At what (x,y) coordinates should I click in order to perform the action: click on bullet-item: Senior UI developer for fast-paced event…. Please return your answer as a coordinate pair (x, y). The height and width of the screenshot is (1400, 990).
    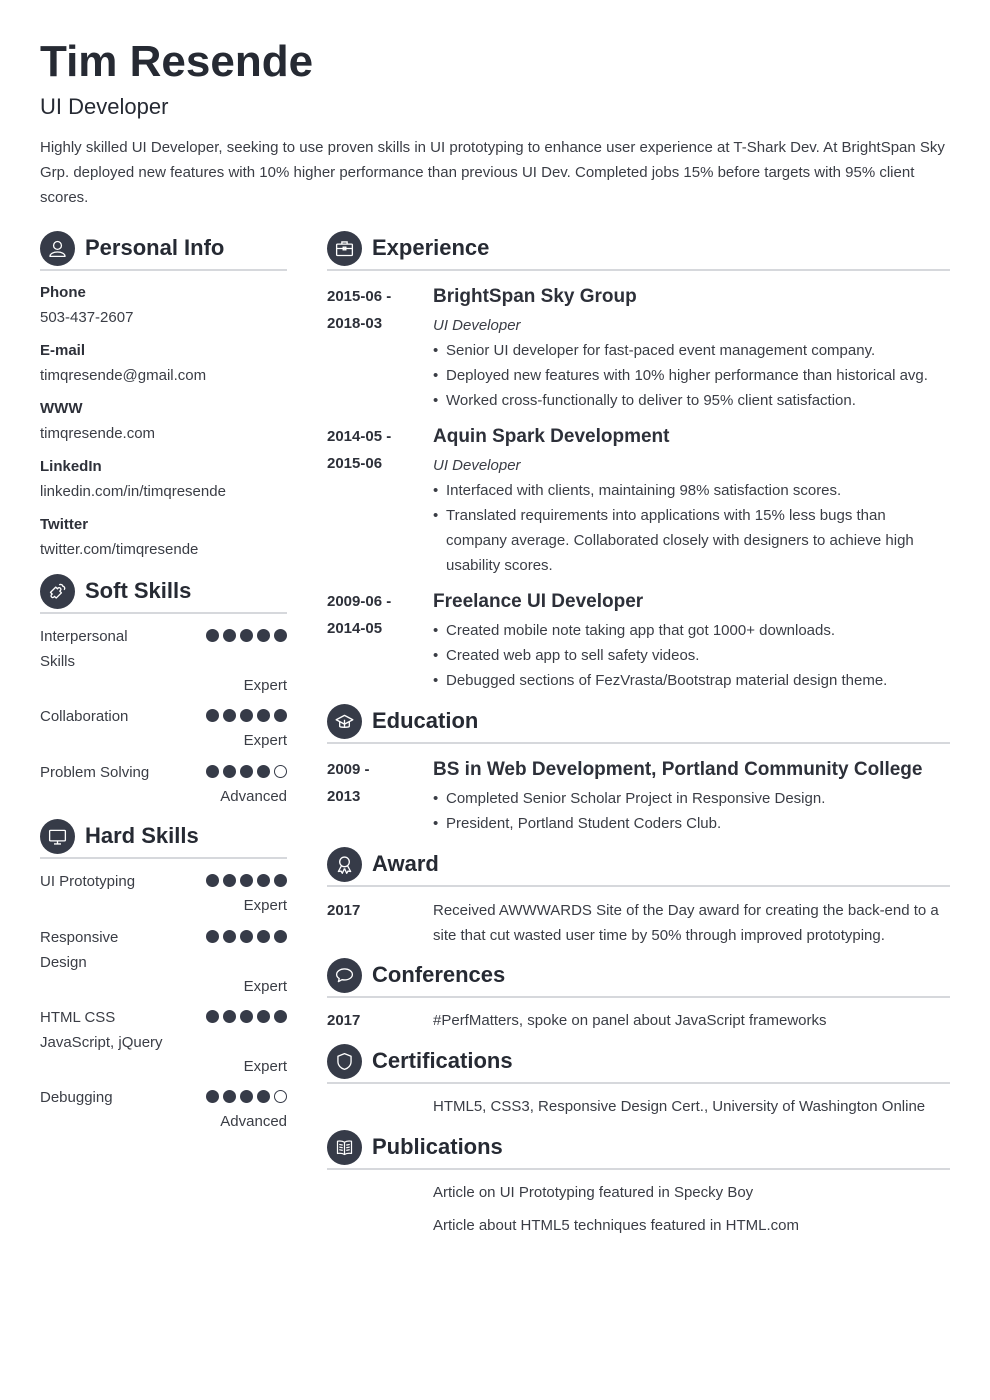
    Looking at the image, I should click on (691, 350).